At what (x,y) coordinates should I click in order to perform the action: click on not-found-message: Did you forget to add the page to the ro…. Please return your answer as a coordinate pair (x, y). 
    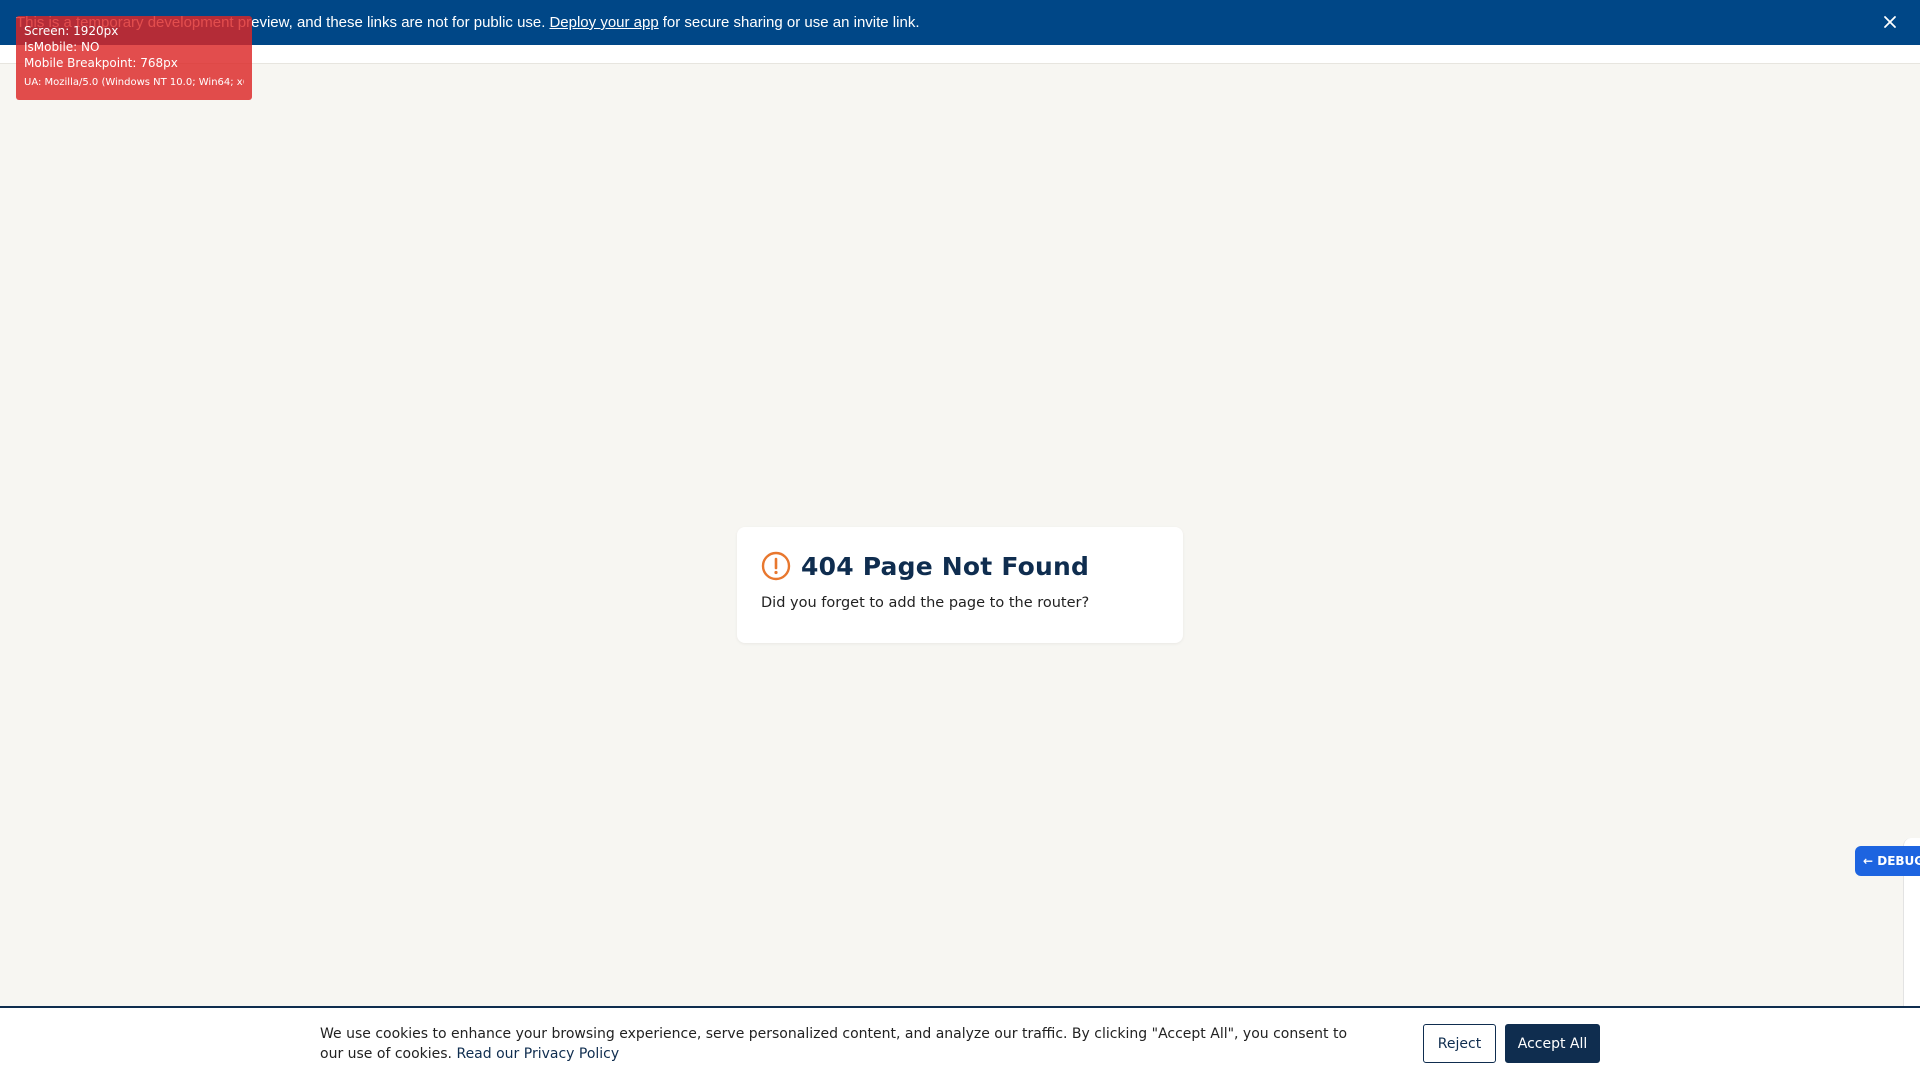
    Looking at the image, I should click on (925, 603).